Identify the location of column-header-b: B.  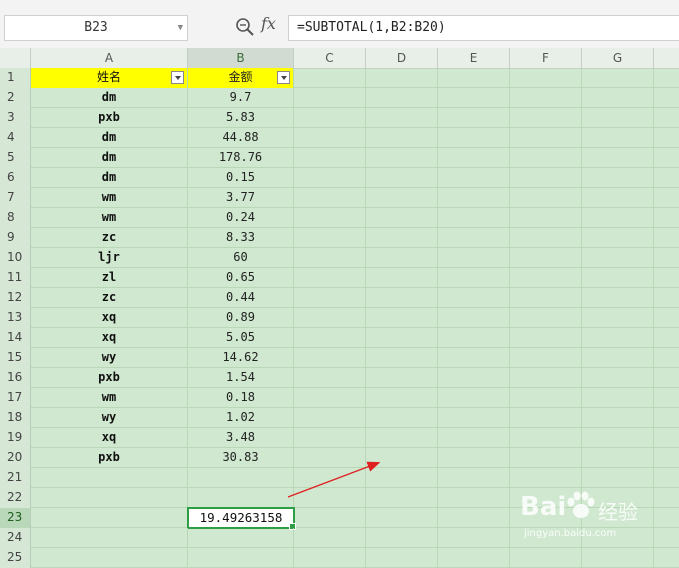
(241, 58).